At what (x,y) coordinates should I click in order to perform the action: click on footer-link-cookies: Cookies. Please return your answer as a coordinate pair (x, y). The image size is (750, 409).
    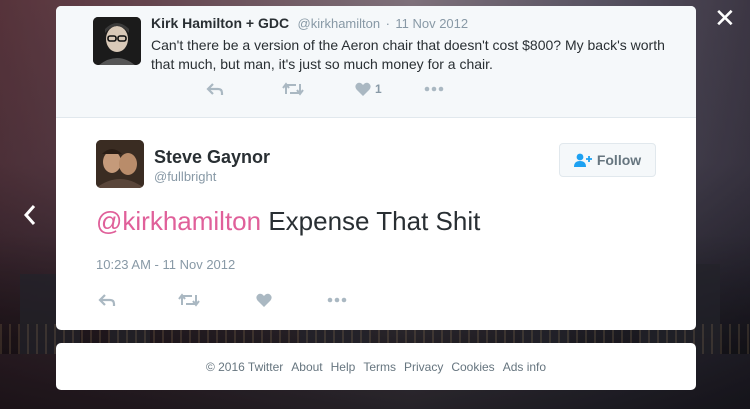
    Looking at the image, I should click on (472, 367).